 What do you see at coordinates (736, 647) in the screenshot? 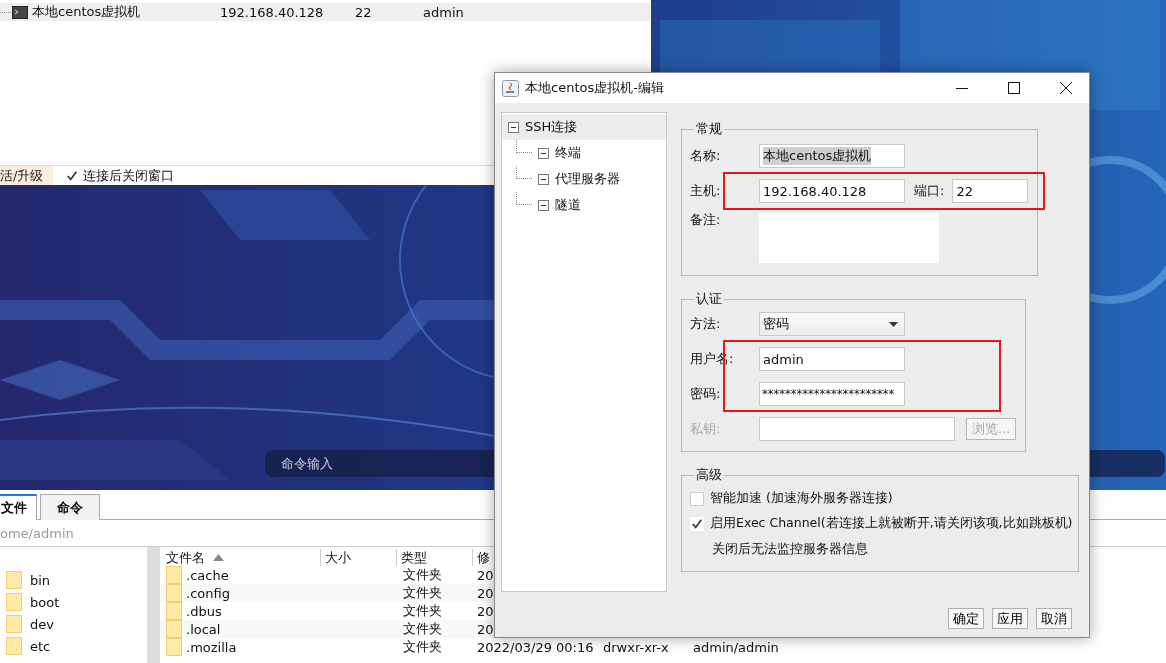
I see `file-owner: admin/admin` at bounding box center [736, 647].